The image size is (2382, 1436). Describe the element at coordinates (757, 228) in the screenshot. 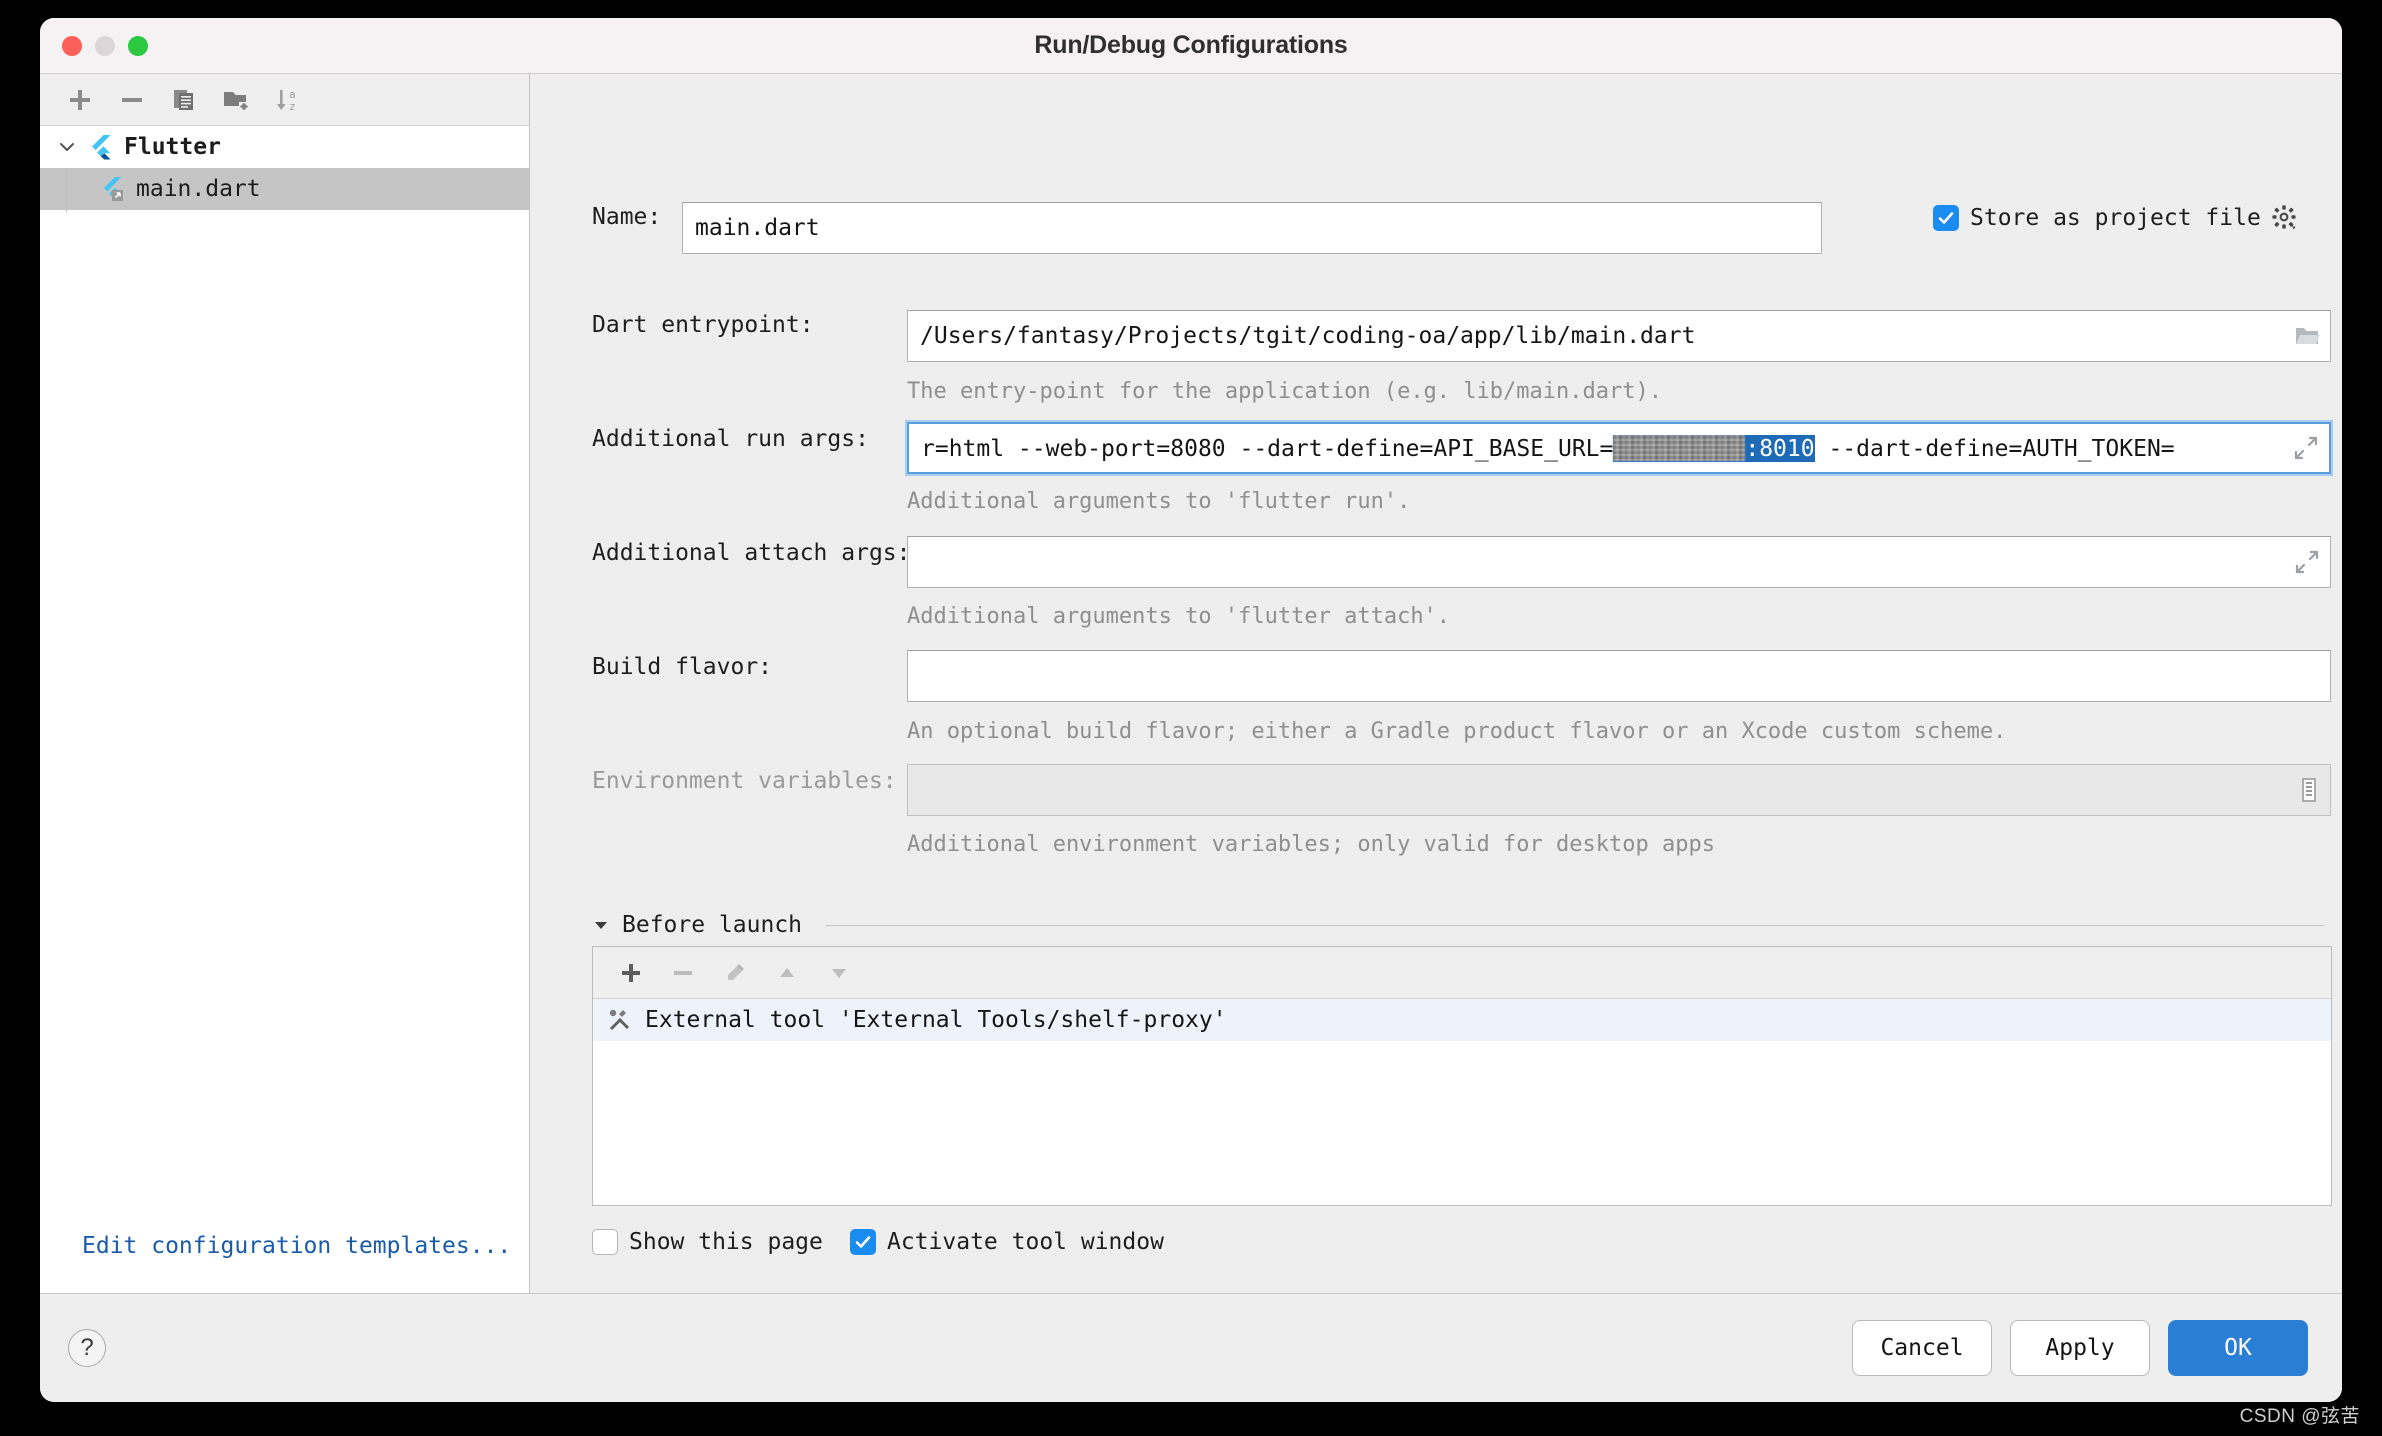

I see `name-input-value: main.dart` at that location.